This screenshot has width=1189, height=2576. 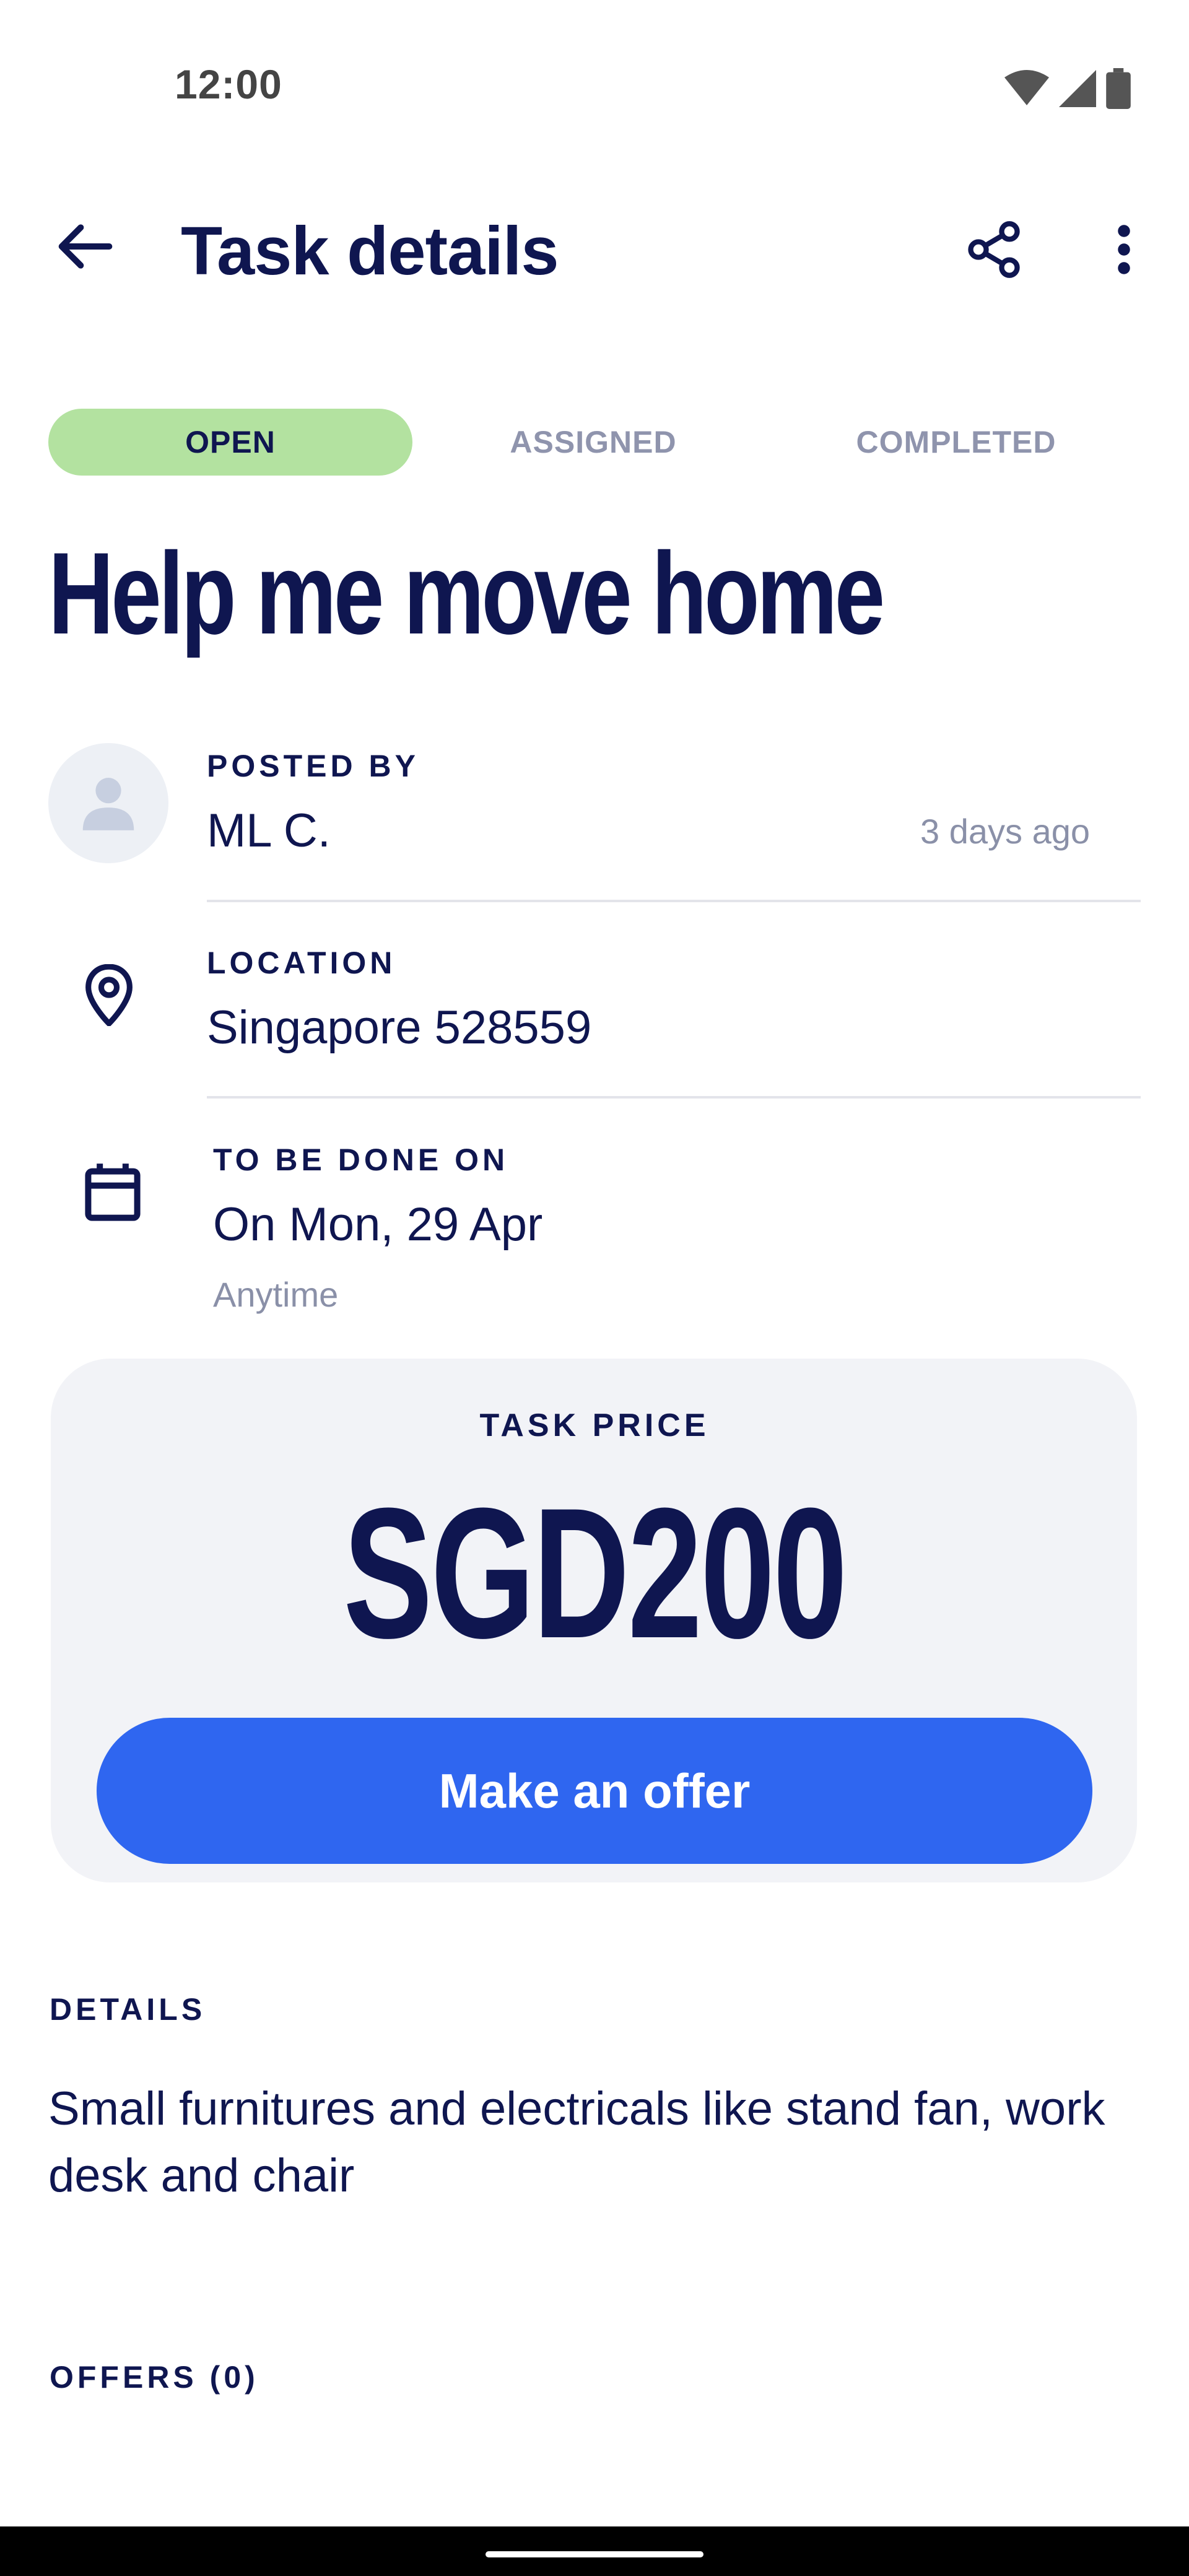 What do you see at coordinates (1005, 831) in the screenshot?
I see `posted-time: 3 days ago` at bounding box center [1005, 831].